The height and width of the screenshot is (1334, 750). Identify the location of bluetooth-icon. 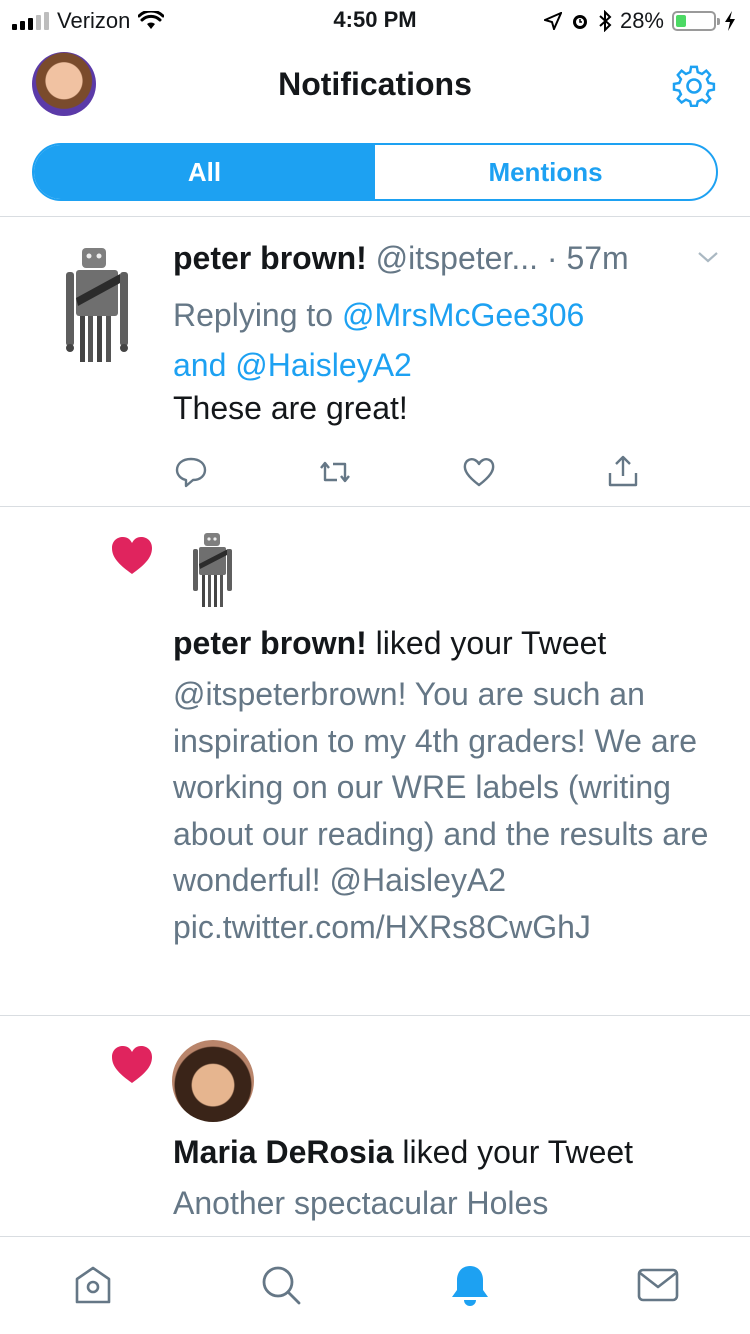
(605, 21).